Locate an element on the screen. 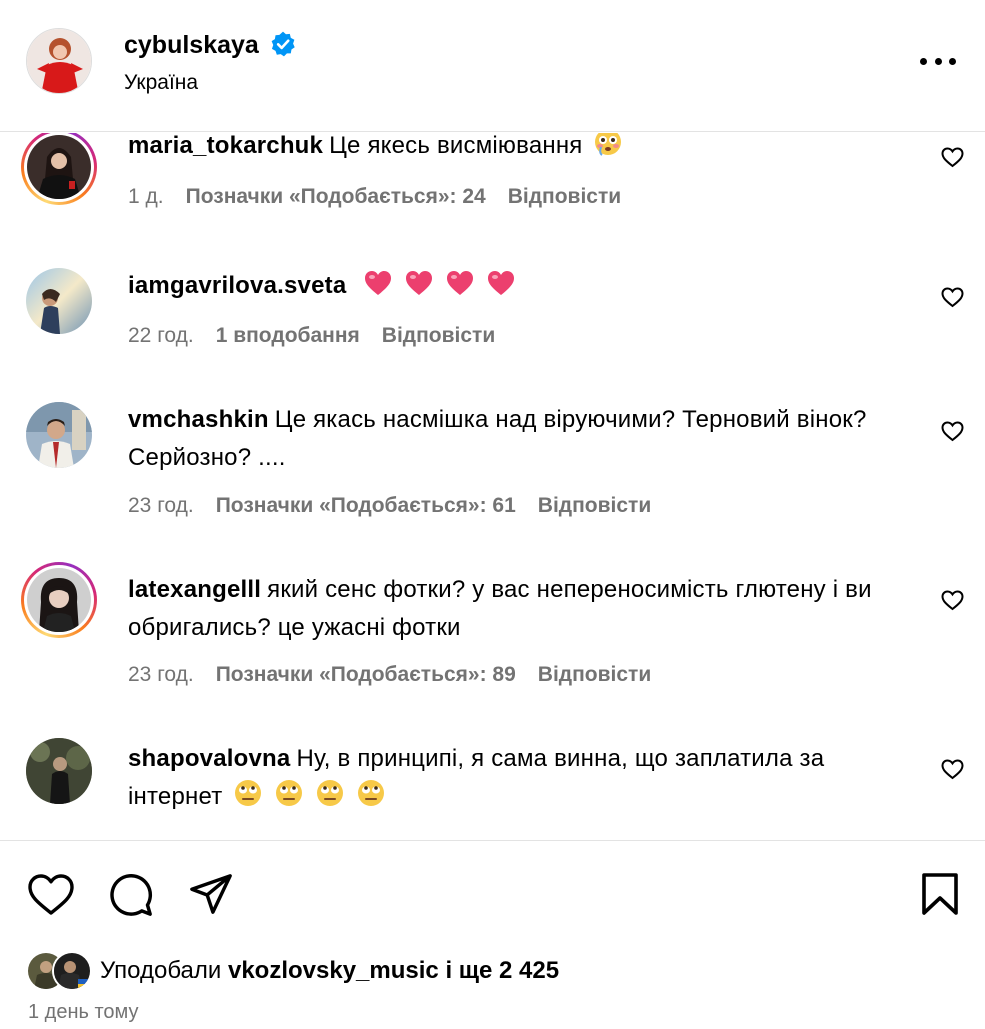  more-options-button is located at coordinates (938, 61).